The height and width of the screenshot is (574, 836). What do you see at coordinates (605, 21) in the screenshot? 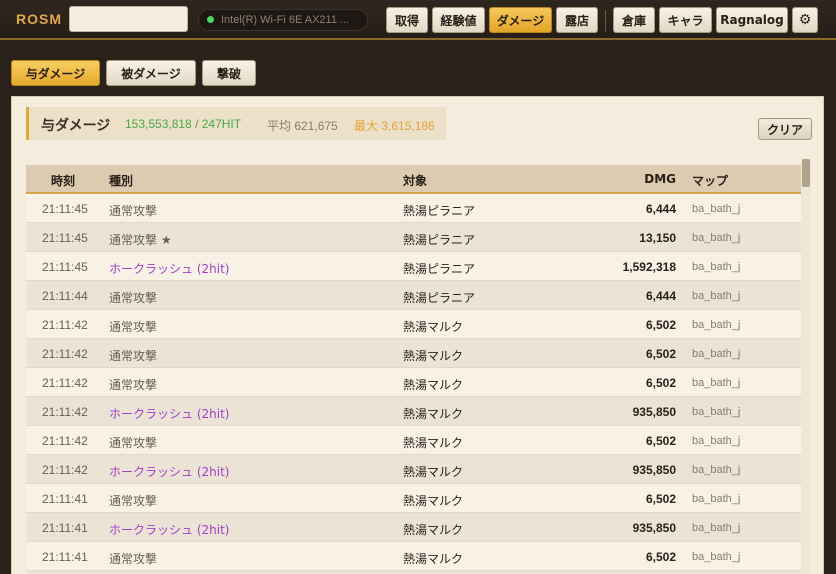
I see `nav-divider` at bounding box center [605, 21].